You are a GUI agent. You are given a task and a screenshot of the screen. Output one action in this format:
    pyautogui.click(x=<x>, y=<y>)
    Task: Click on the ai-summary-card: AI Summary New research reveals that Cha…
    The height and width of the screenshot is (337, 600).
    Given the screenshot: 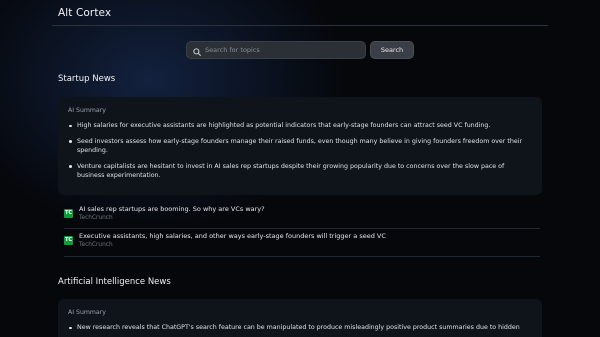 What is the action you would take?
    pyautogui.click(x=300, y=318)
    